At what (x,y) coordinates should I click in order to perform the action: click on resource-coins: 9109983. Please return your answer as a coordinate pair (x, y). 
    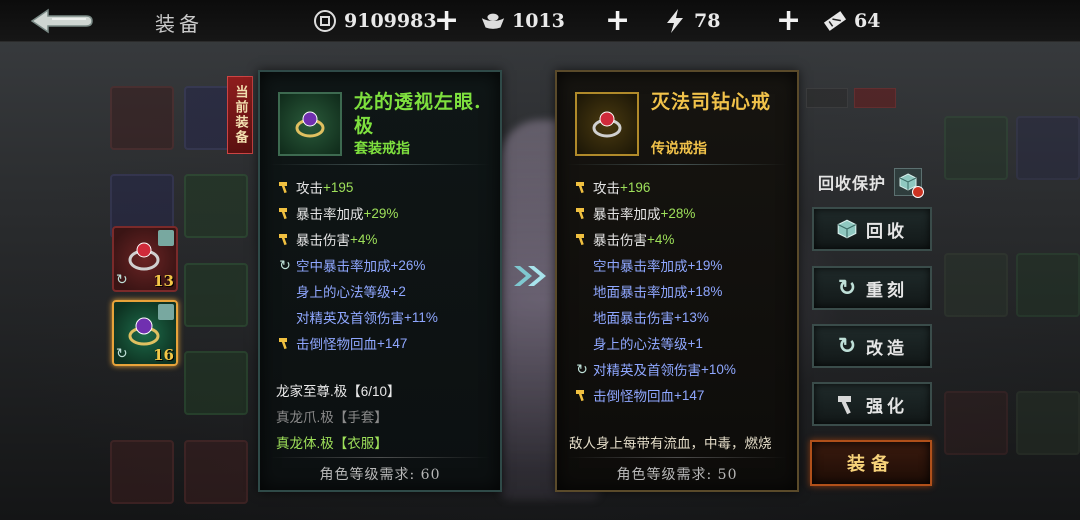
    Looking at the image, I should click on (374, 21).